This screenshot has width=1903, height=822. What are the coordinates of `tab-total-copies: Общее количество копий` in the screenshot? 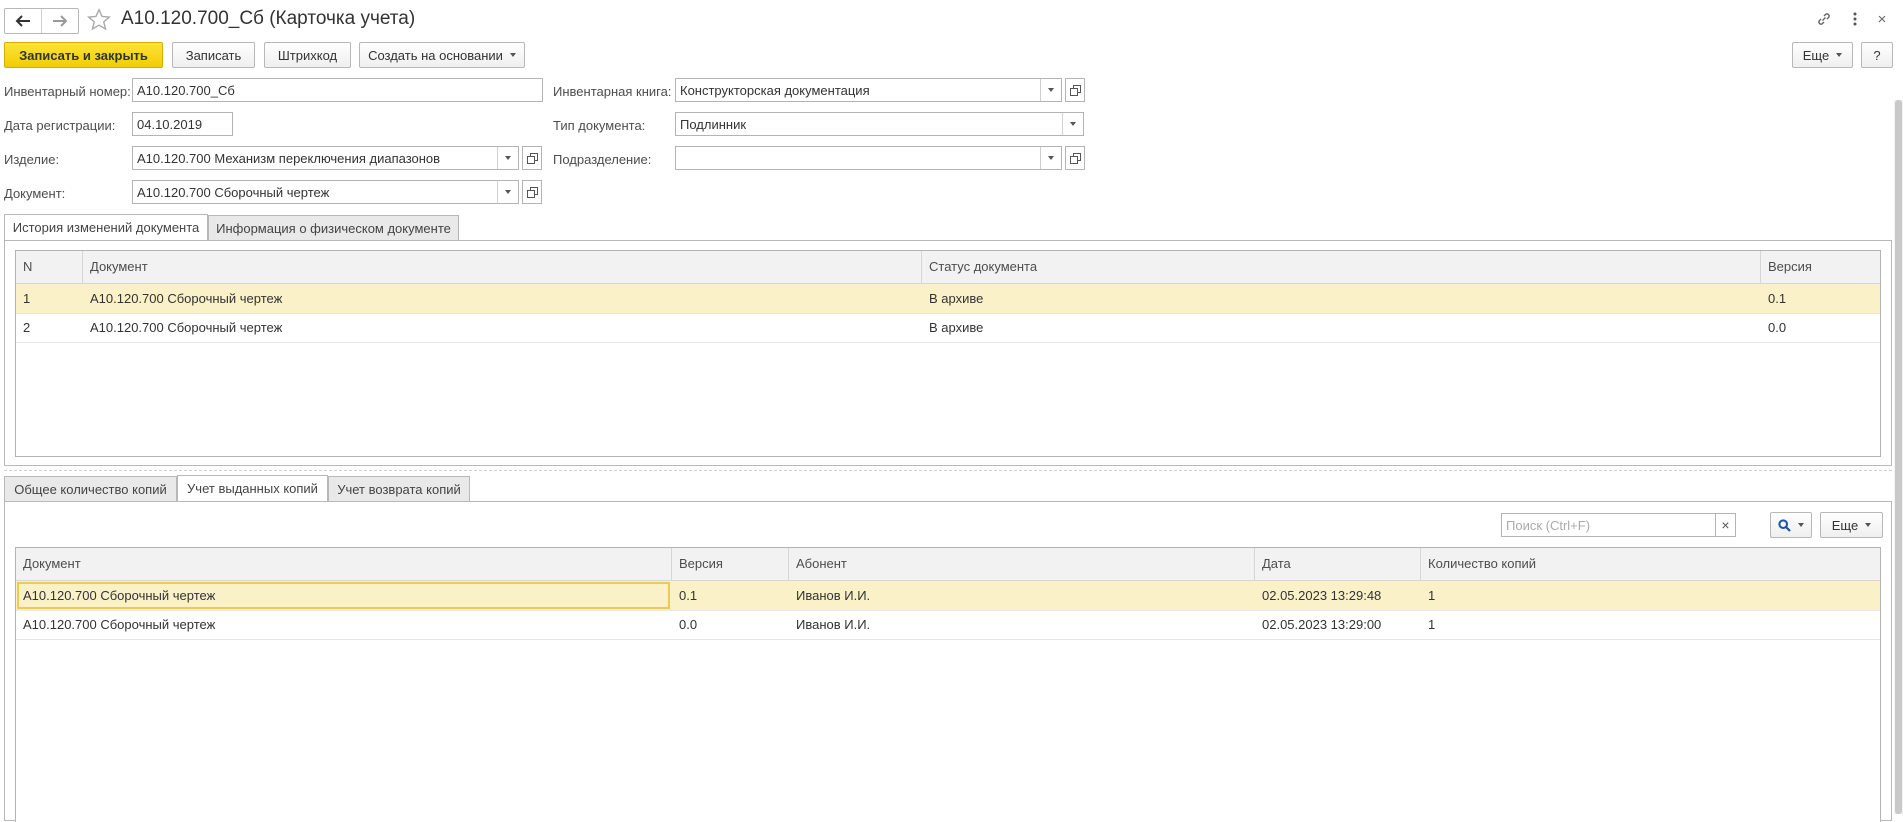 It's located at (90, 488).